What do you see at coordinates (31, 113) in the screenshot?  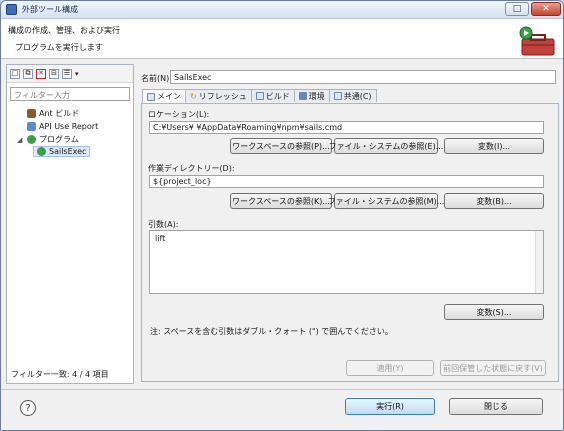 I see `ant-icon` at bounding box center [31, 113].